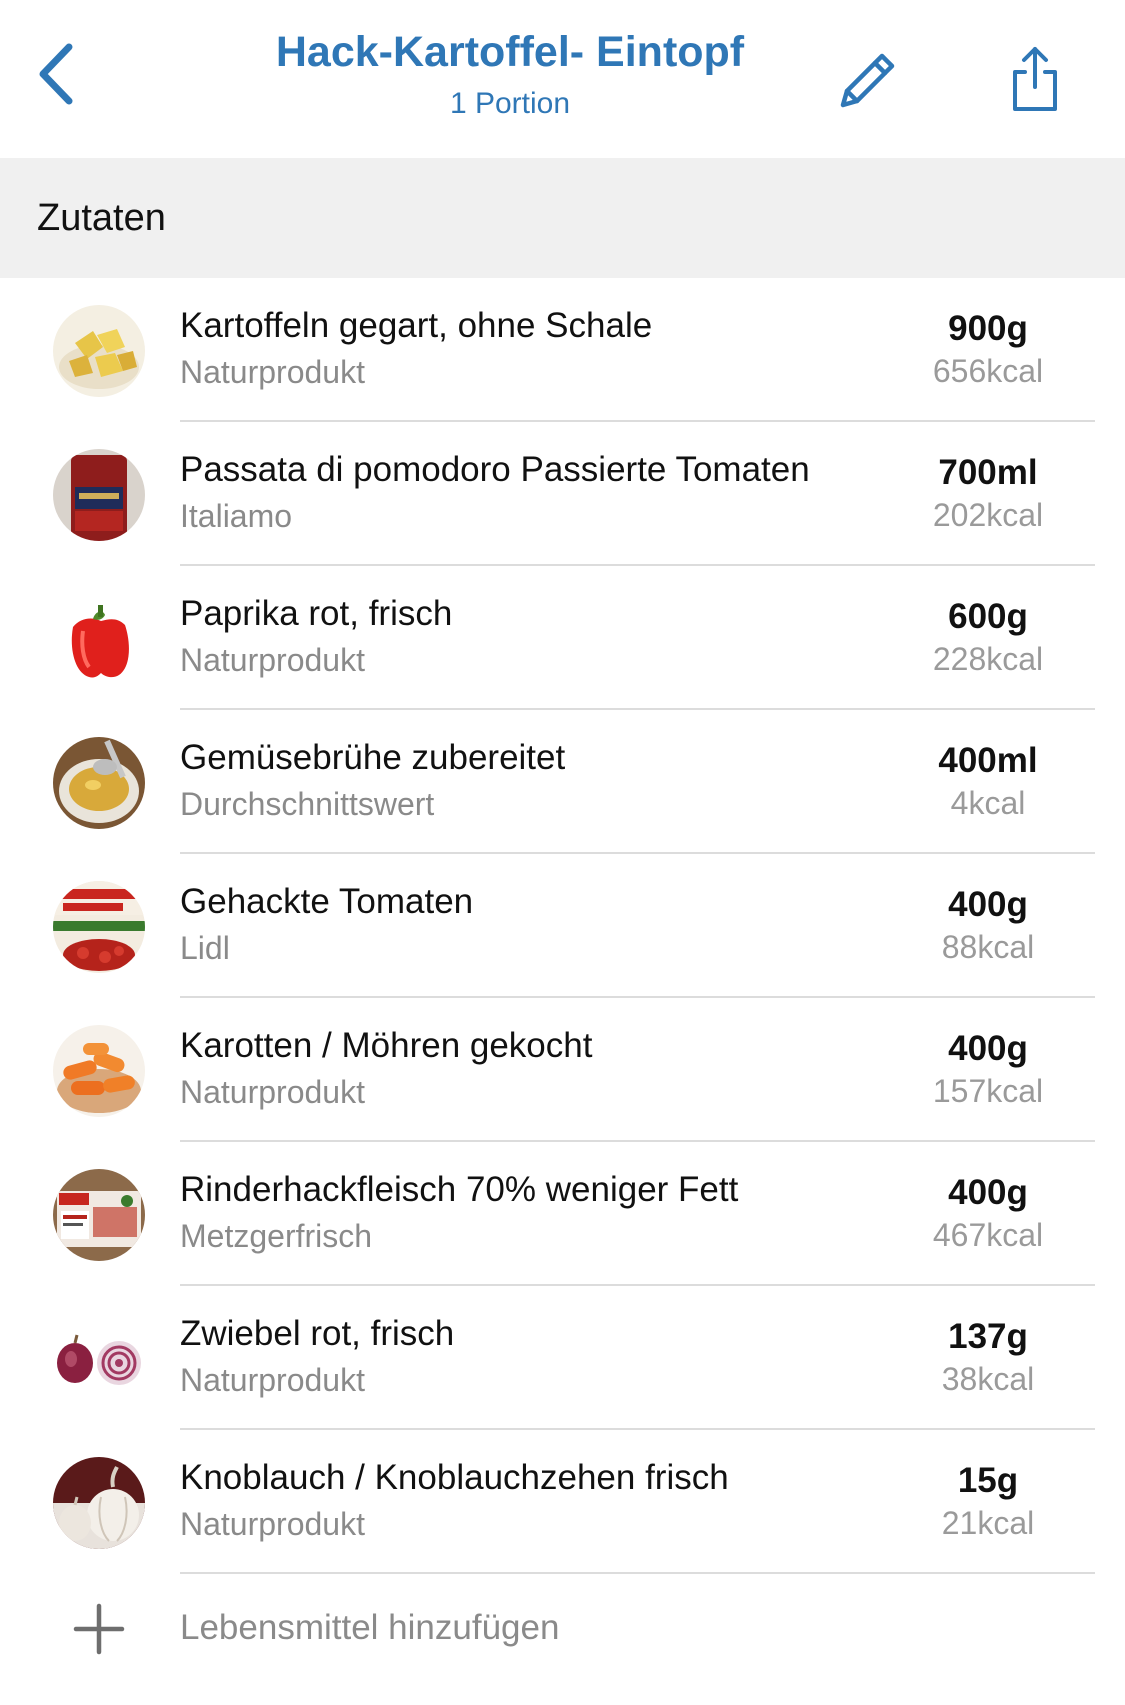 The width and height of the screenshot is (1125, 1705). What do you see at coordinates (316, 613) in the screenshot?
I see `ingredient-name: Paprika rot, frisch` at bounding box center [316, 613].